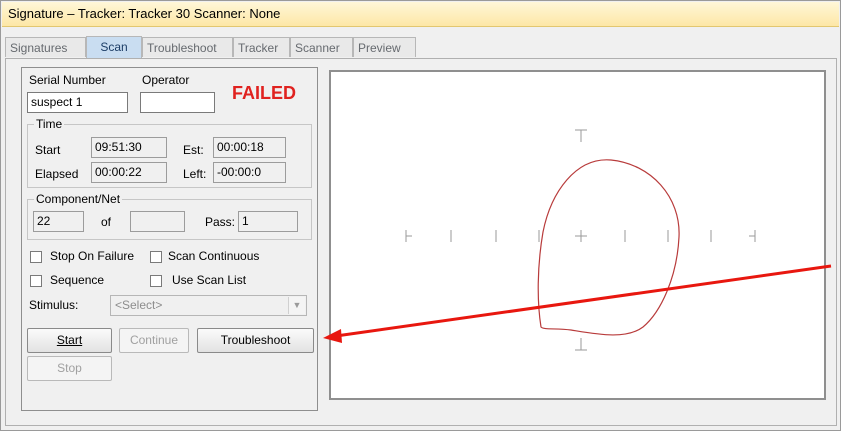  I want to click on elapsed-label: Elapsed, so click(57, 174).